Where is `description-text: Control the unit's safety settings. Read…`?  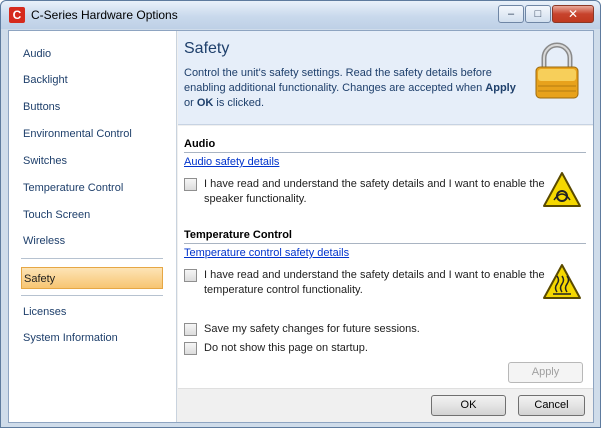 description-text: Control the unit's safety settings. Read… is located at coordinates (338, 80).